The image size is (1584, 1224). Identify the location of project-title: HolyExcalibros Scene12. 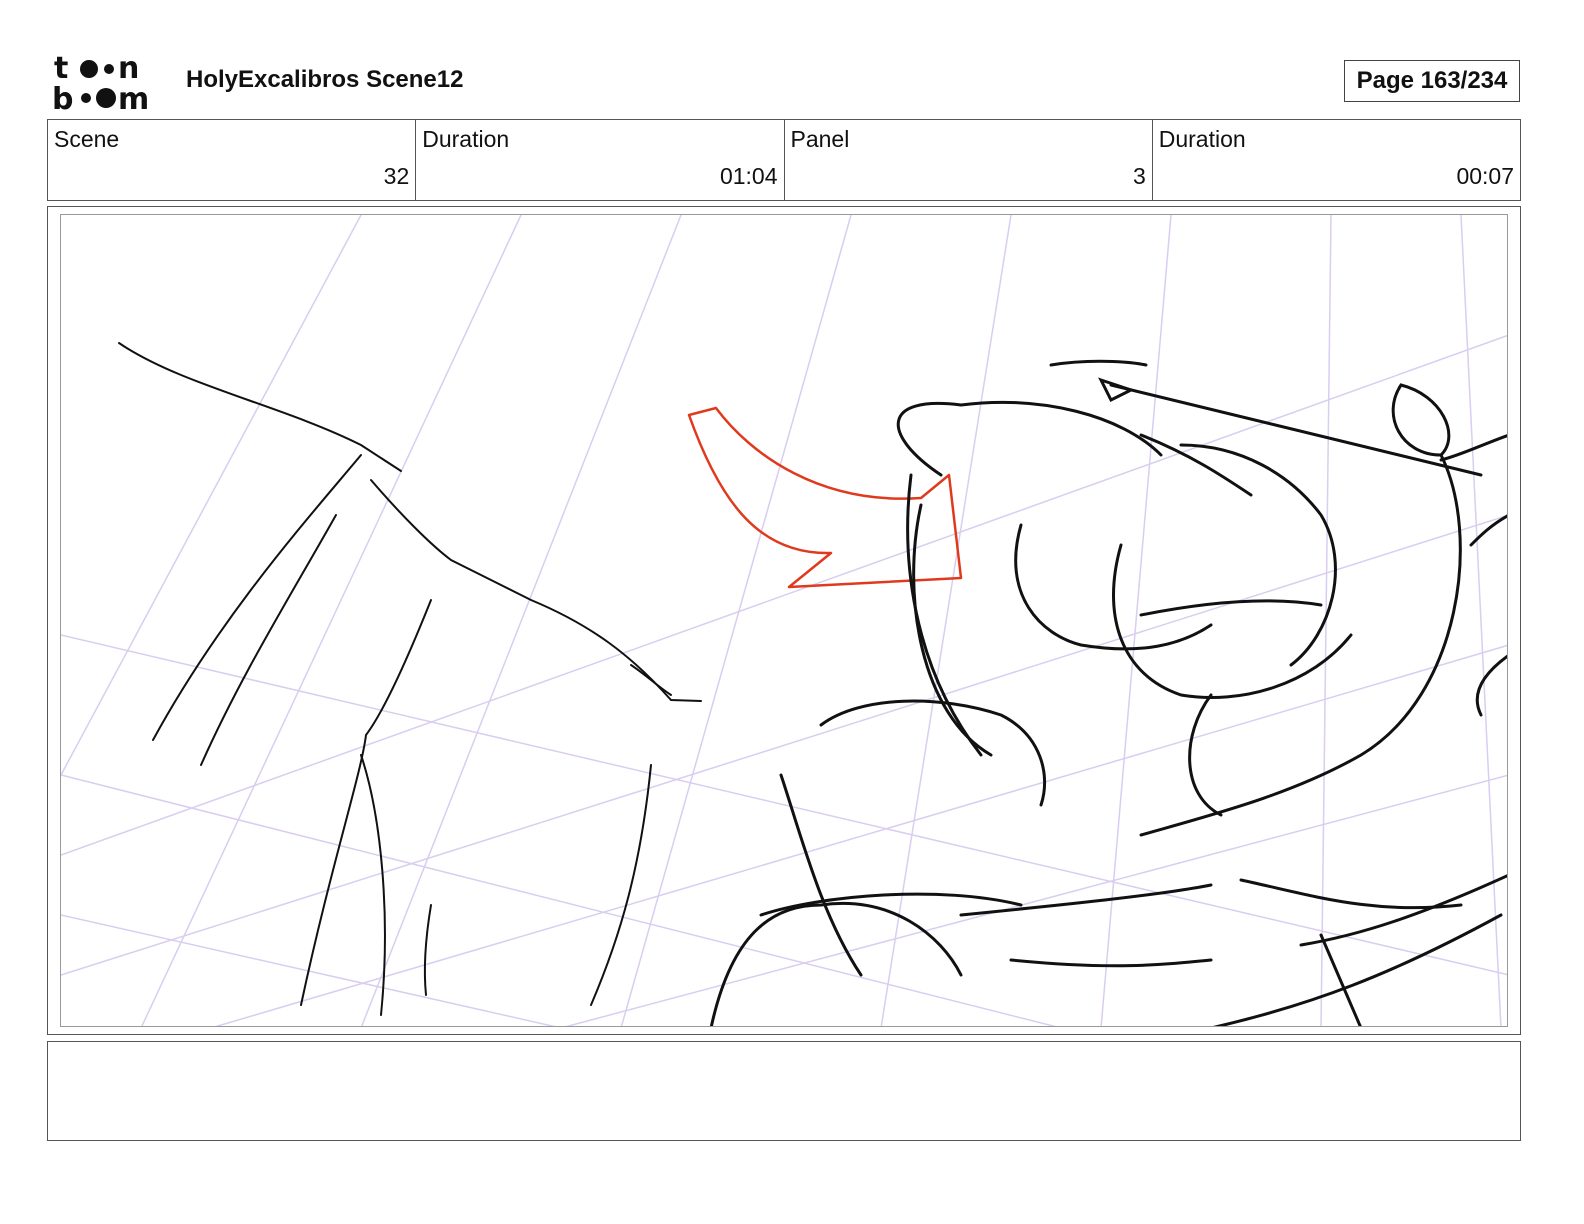
(325, 79).